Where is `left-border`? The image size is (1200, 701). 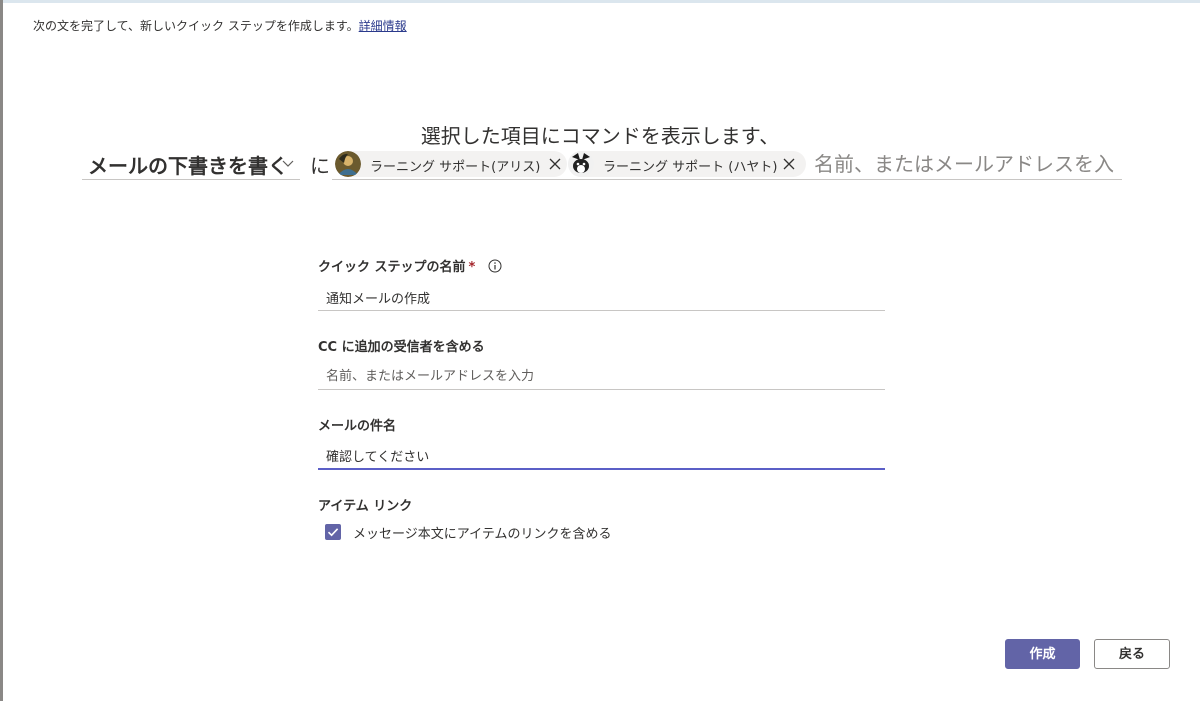
left-border is located at coordinates (1, 350).